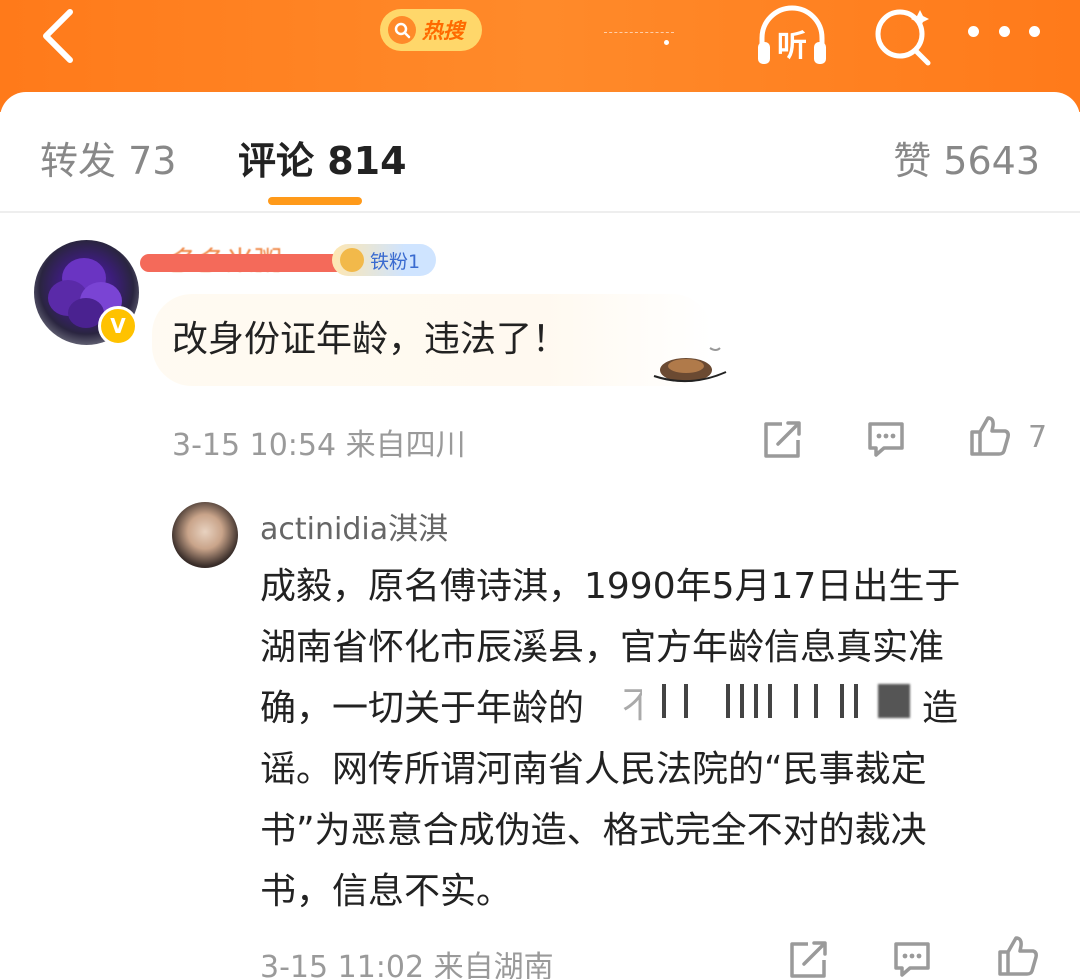 Image resolution: width=1080 pixels, height=979 pixels. Describe the element at coordinates (118, 326) in the screenshot. I see `verified-badge: V` at that location.